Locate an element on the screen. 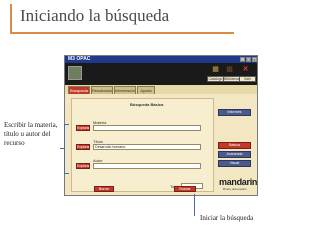 Image resolution: width=320 pixels, height=240 pixels. minimize-button: _ is located at coordinates (242, 59).